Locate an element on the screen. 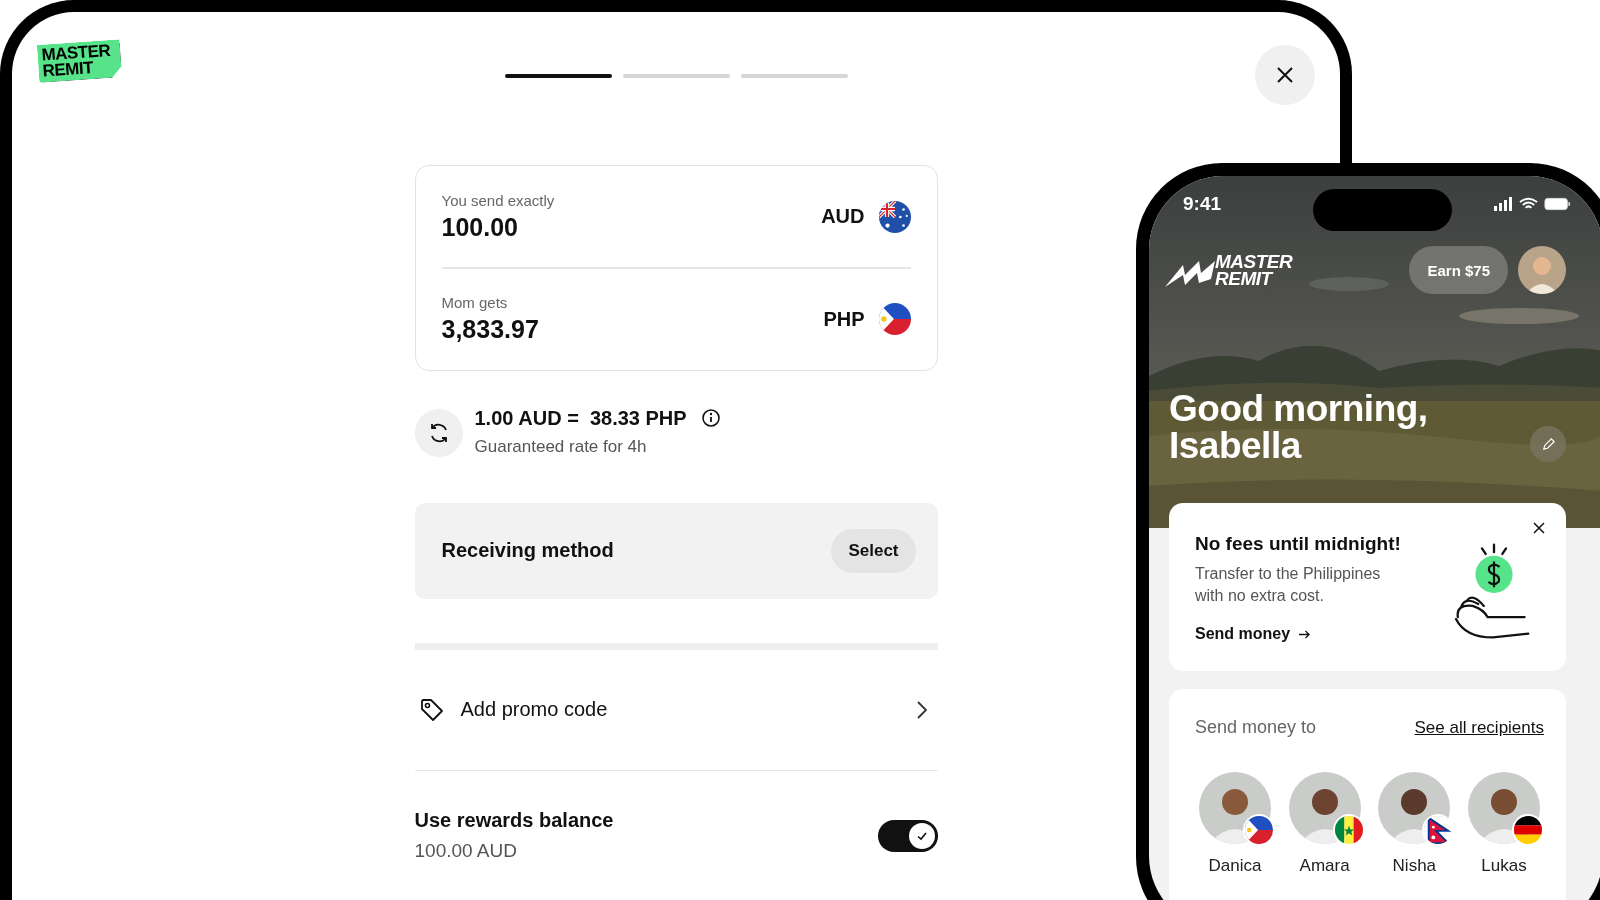  promo-code-row: Add promo code is located at coordinates (676, 709).